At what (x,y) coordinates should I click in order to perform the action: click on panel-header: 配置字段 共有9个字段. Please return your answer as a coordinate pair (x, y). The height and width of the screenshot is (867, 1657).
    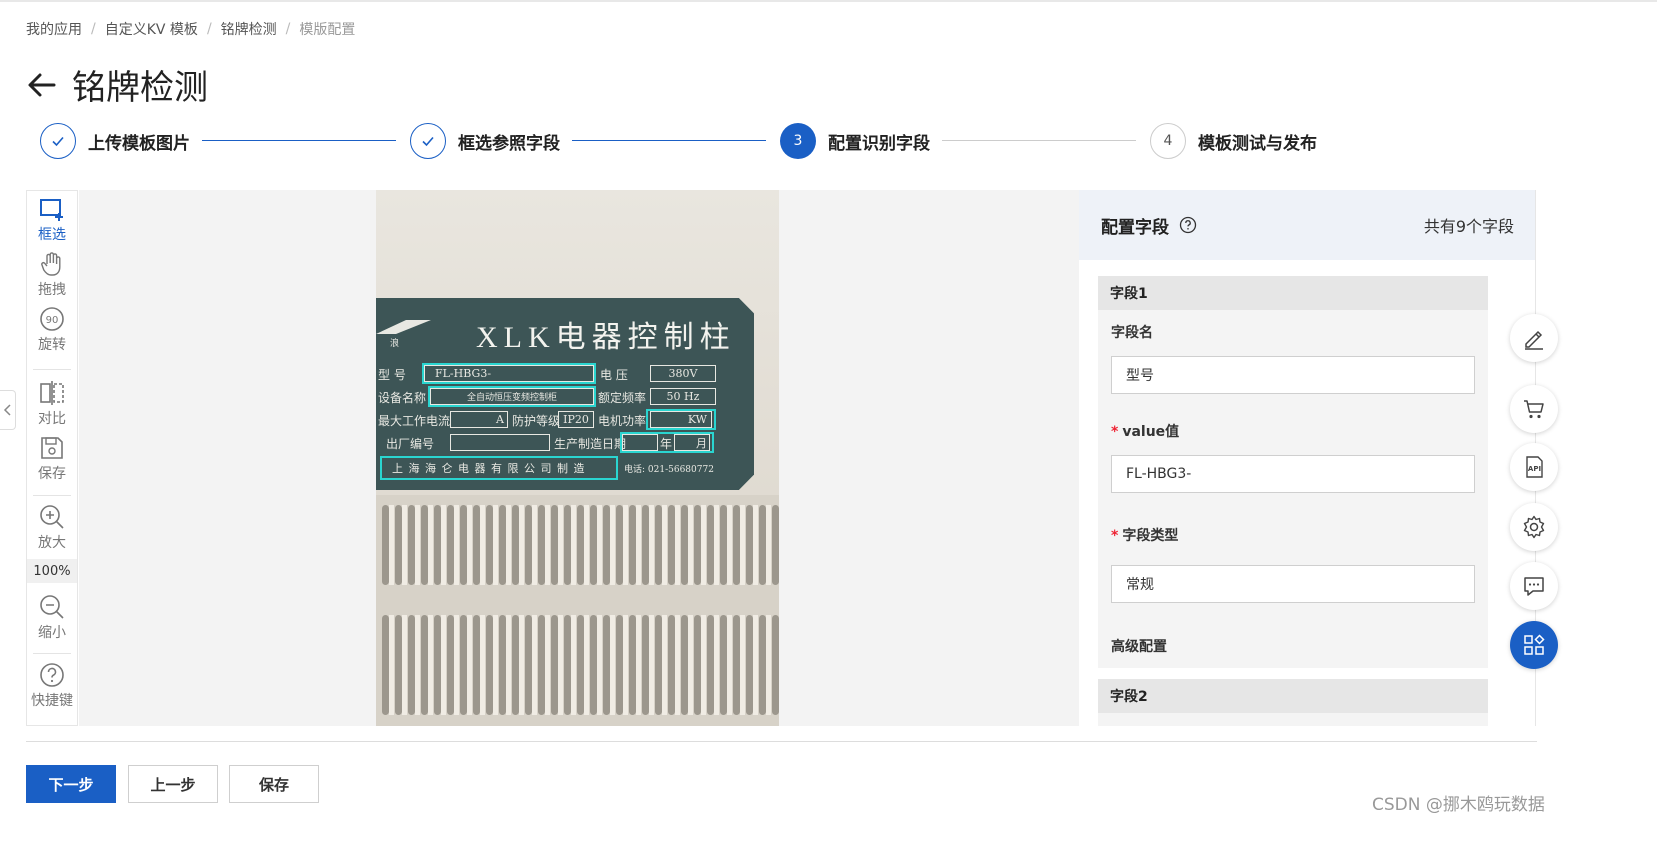
    Looking at the image, I should click on (1307, 225).